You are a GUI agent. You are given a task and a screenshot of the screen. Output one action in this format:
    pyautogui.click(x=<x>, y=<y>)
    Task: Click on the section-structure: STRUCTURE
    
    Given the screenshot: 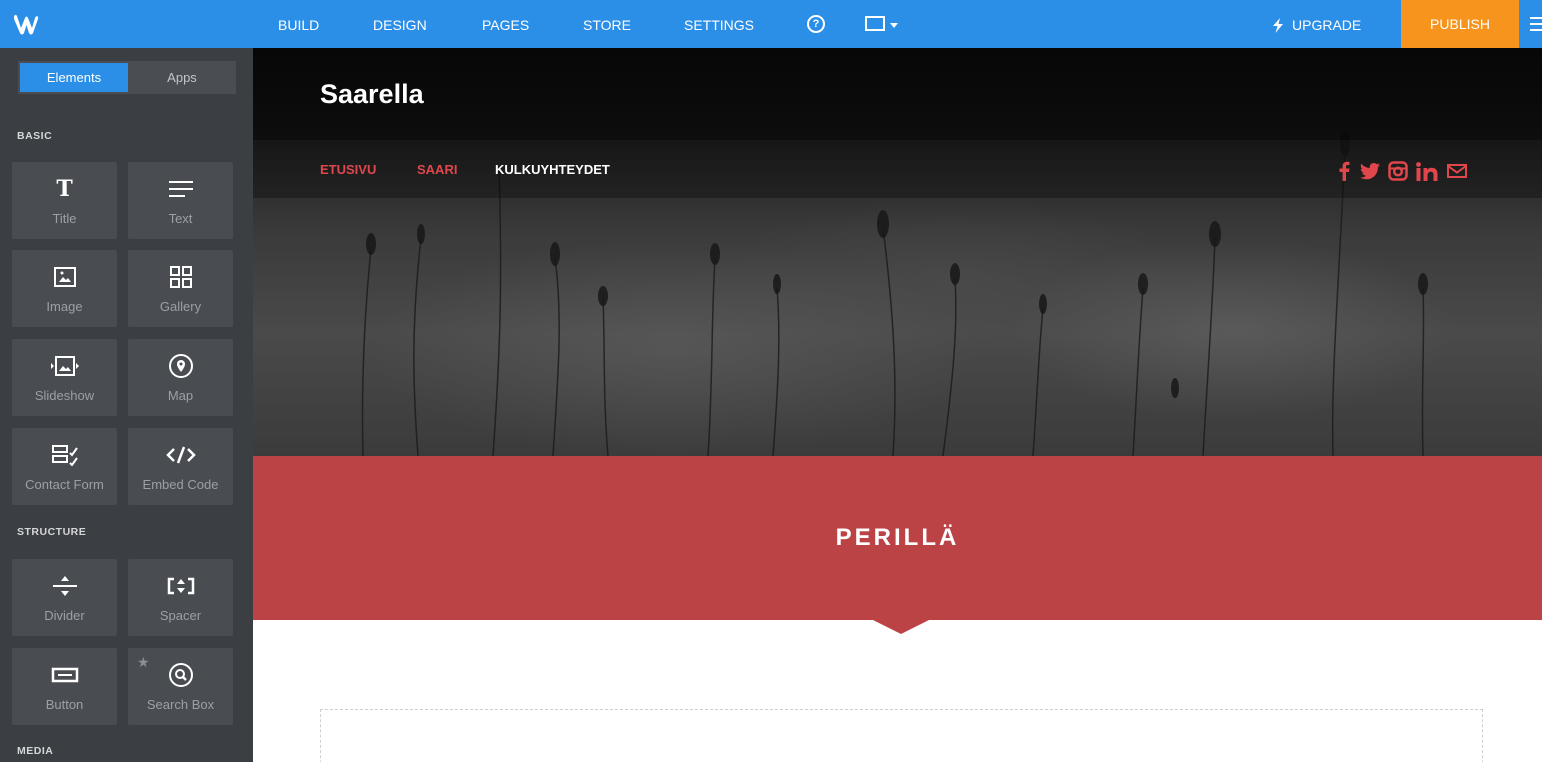 What is the action you would take?
    pyautogui.click(x=52, y=532)
    